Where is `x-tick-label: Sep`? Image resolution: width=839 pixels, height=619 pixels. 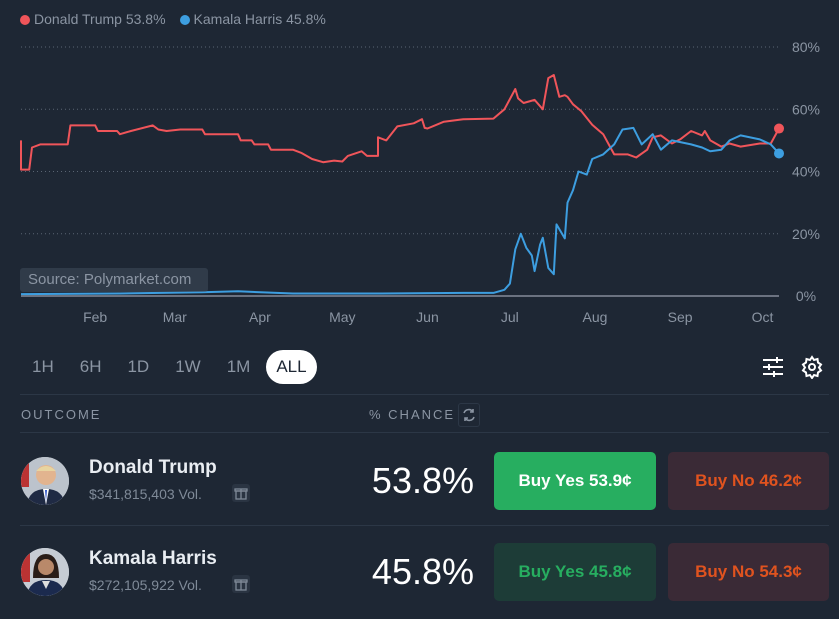 x-tick-label: Sep is located at coordinates (680, 317).